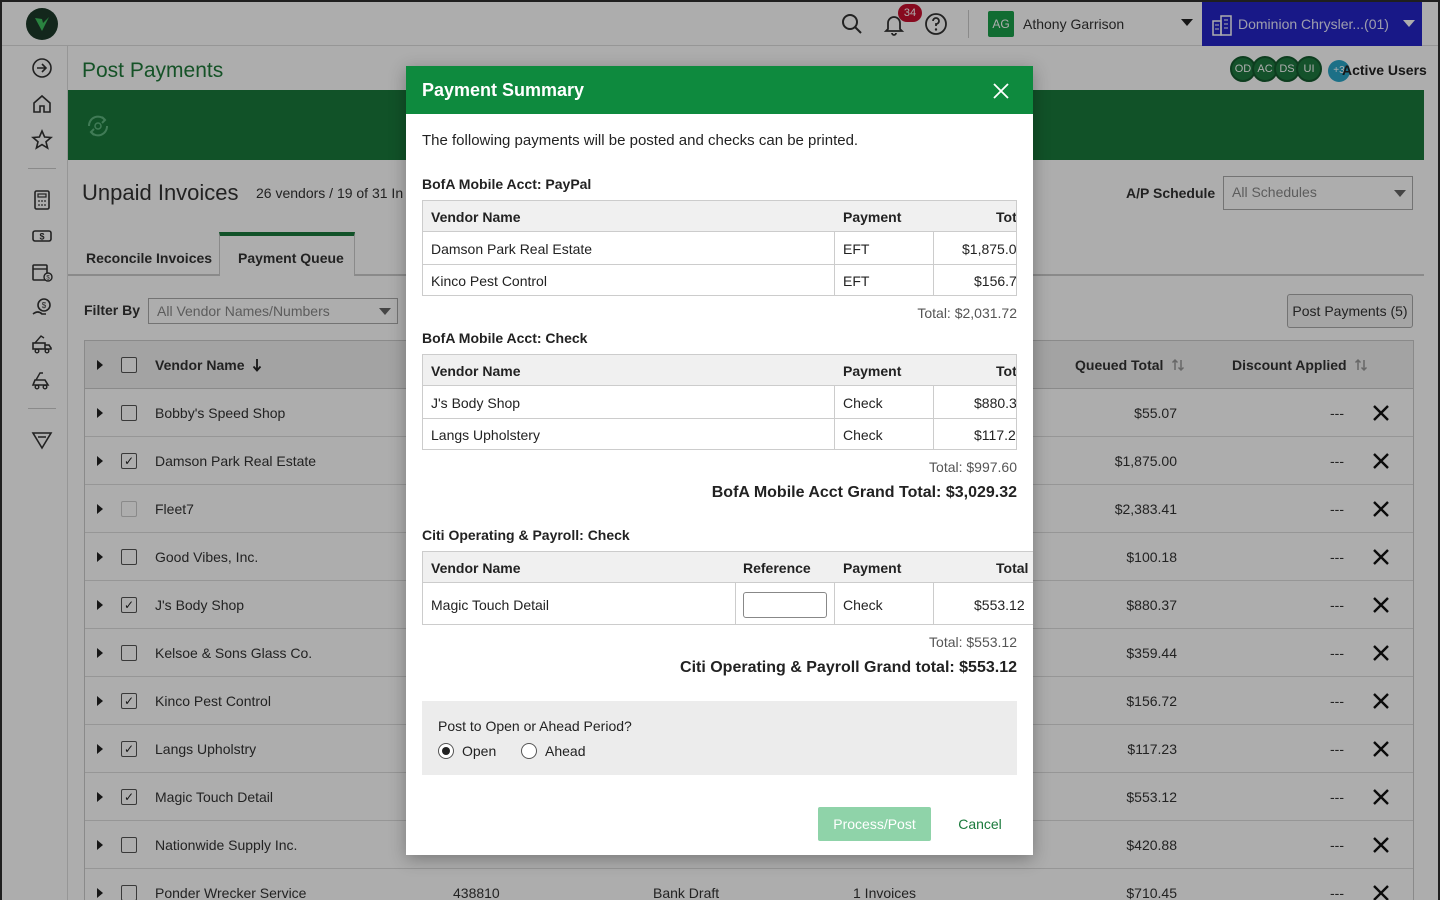  Describe the element at coordinates (999, 605) in the screenshot. I see `total-cell: $553.12` at that location.